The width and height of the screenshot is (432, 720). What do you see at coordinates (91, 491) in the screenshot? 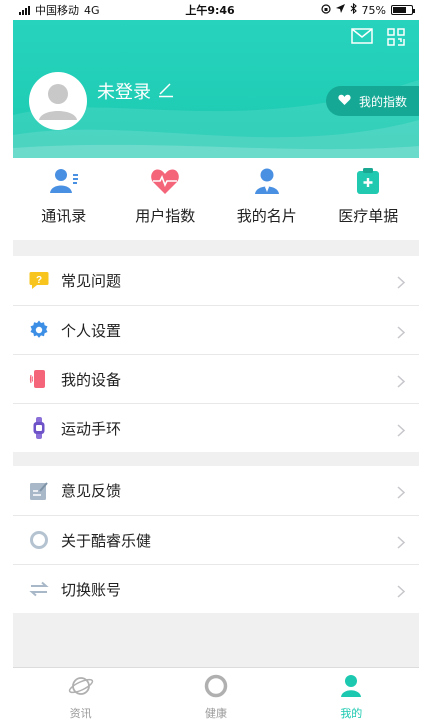
I see `menu-item-label: 意见反馈` at bounding box center [91, 491].